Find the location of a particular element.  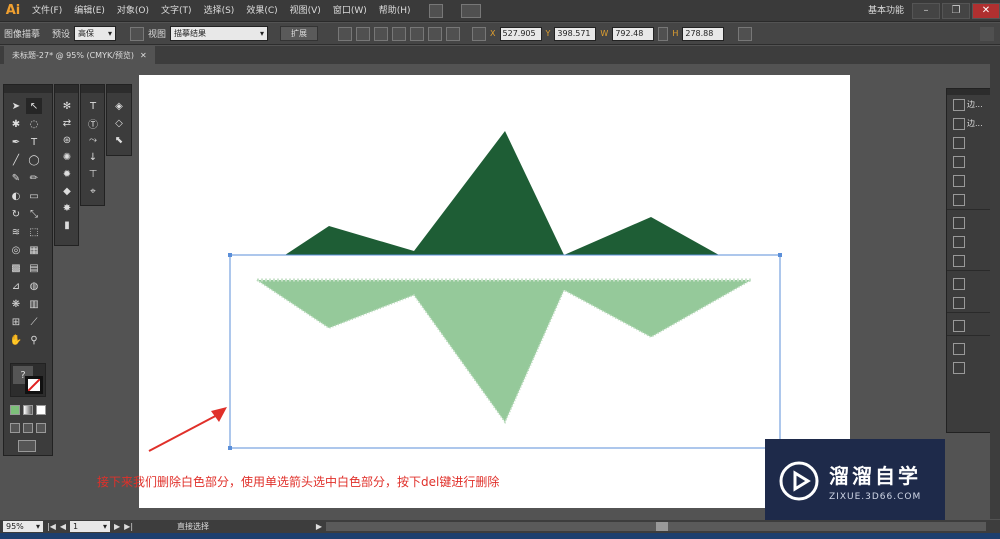

ellipse-tool-icon: ◯ is located at coordinates (34, 160).